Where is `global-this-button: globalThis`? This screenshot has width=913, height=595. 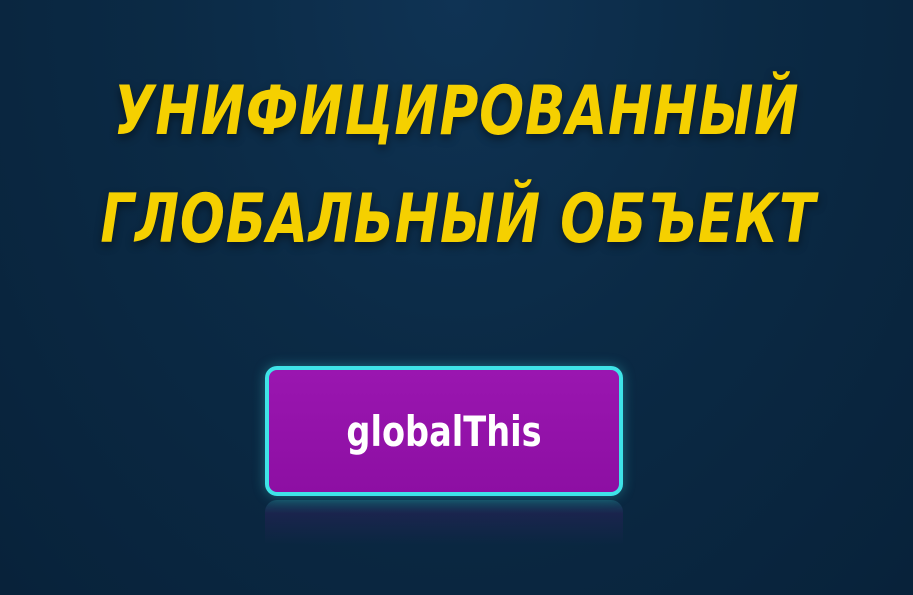 global-this-button: globalThis is located at coordinates (444, 431).